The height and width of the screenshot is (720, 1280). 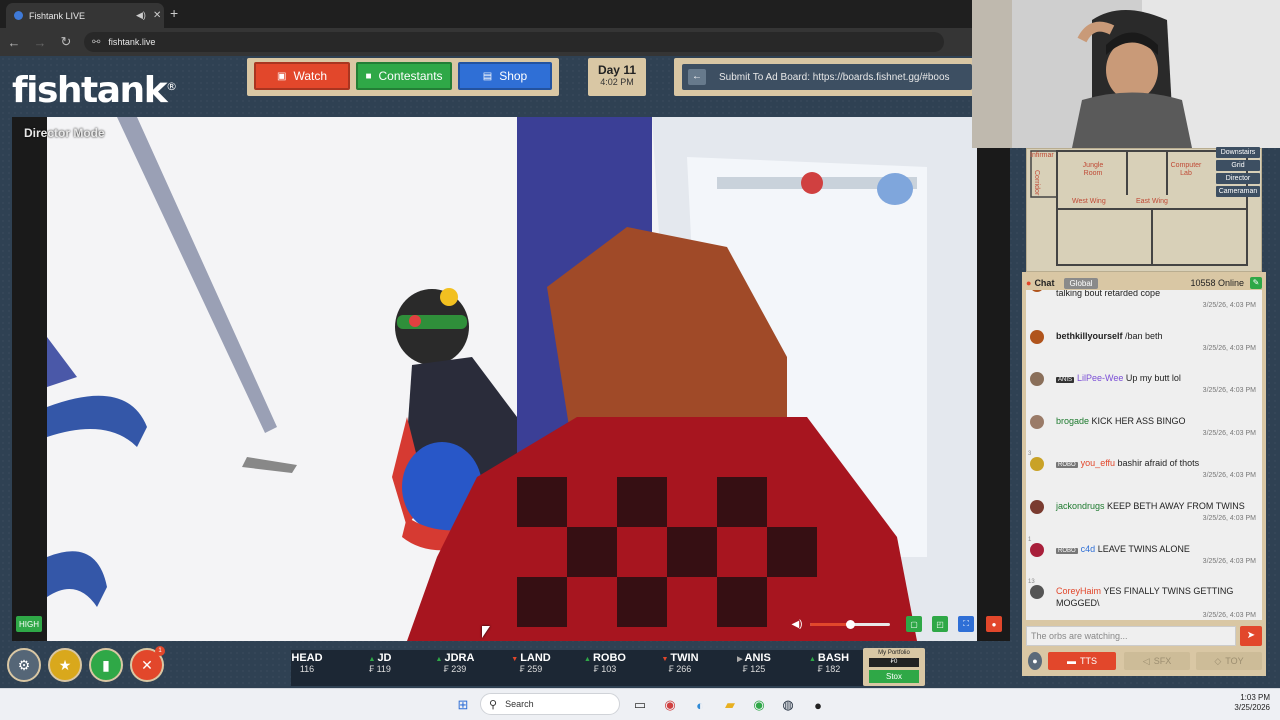 What do you see at coordinates (1036, 182) in the screenshot?
I see `map-room-corridor: Corridor` at bounding box center [1036, 182].